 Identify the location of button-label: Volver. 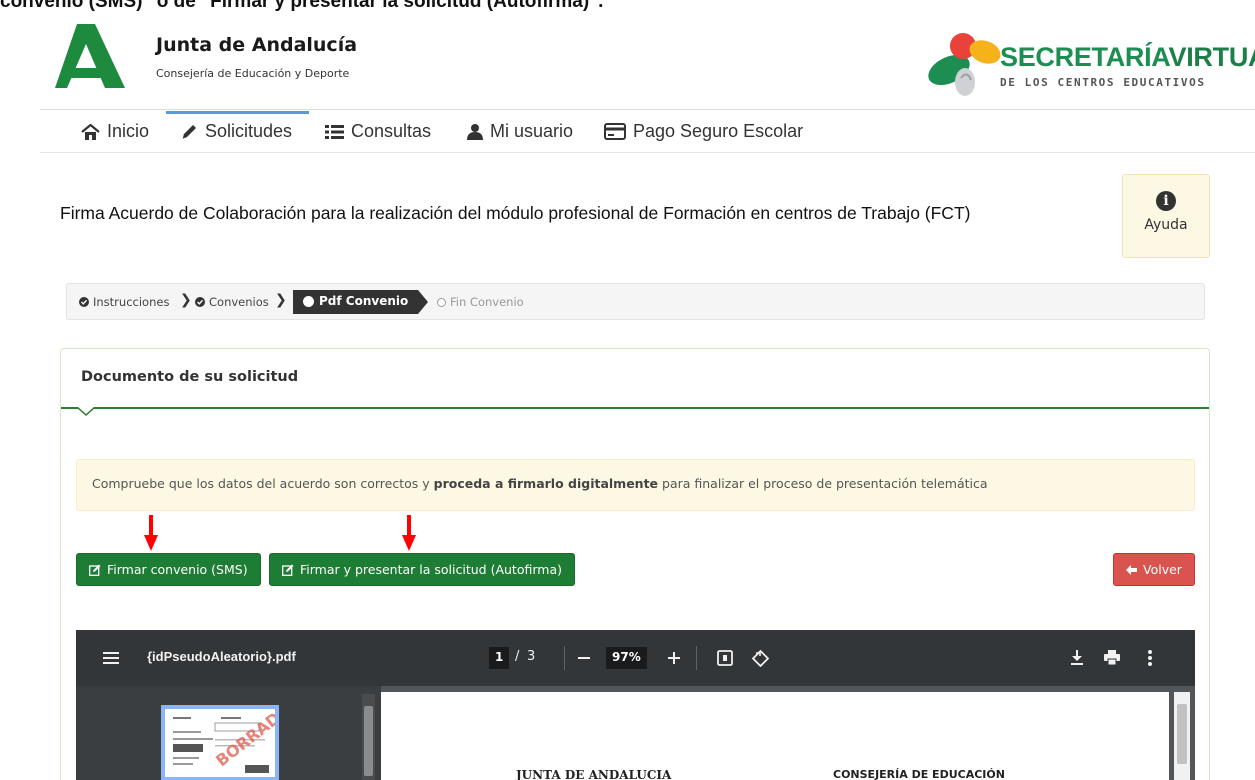
(1162, 569).